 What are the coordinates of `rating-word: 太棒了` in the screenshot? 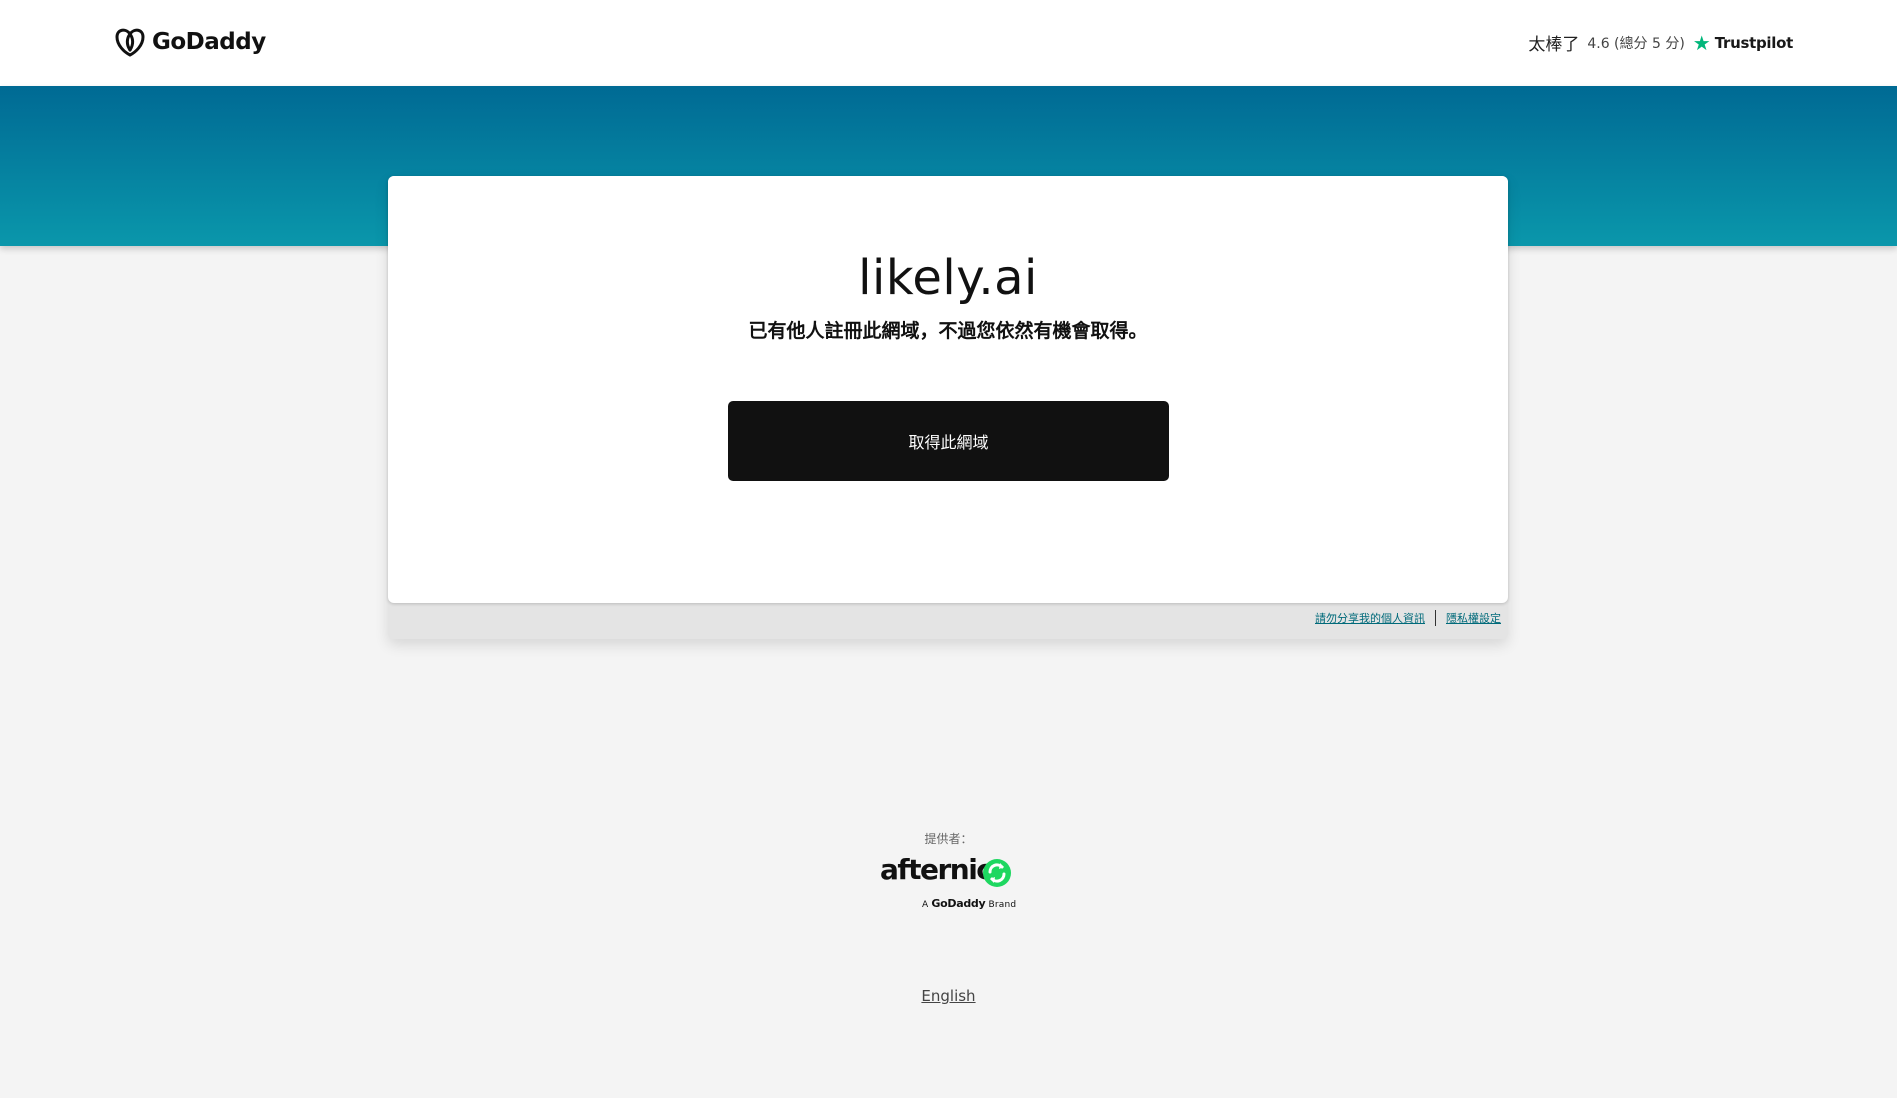 It's located at (1554, 45).